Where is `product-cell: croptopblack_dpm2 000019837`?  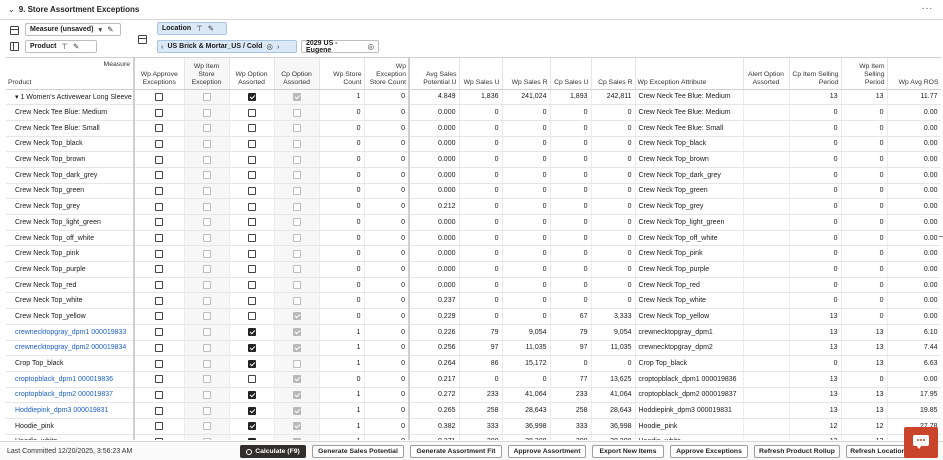 product-cell: croptopblack_dpm2 000019837 is located at coordinates (70, 395).